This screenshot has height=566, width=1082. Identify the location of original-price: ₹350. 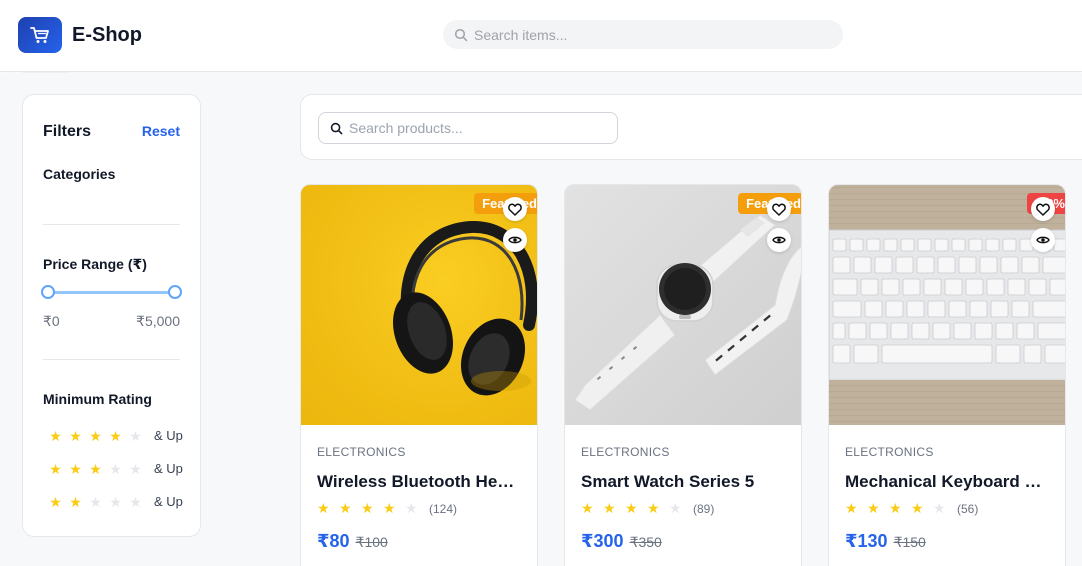
(645, 542).